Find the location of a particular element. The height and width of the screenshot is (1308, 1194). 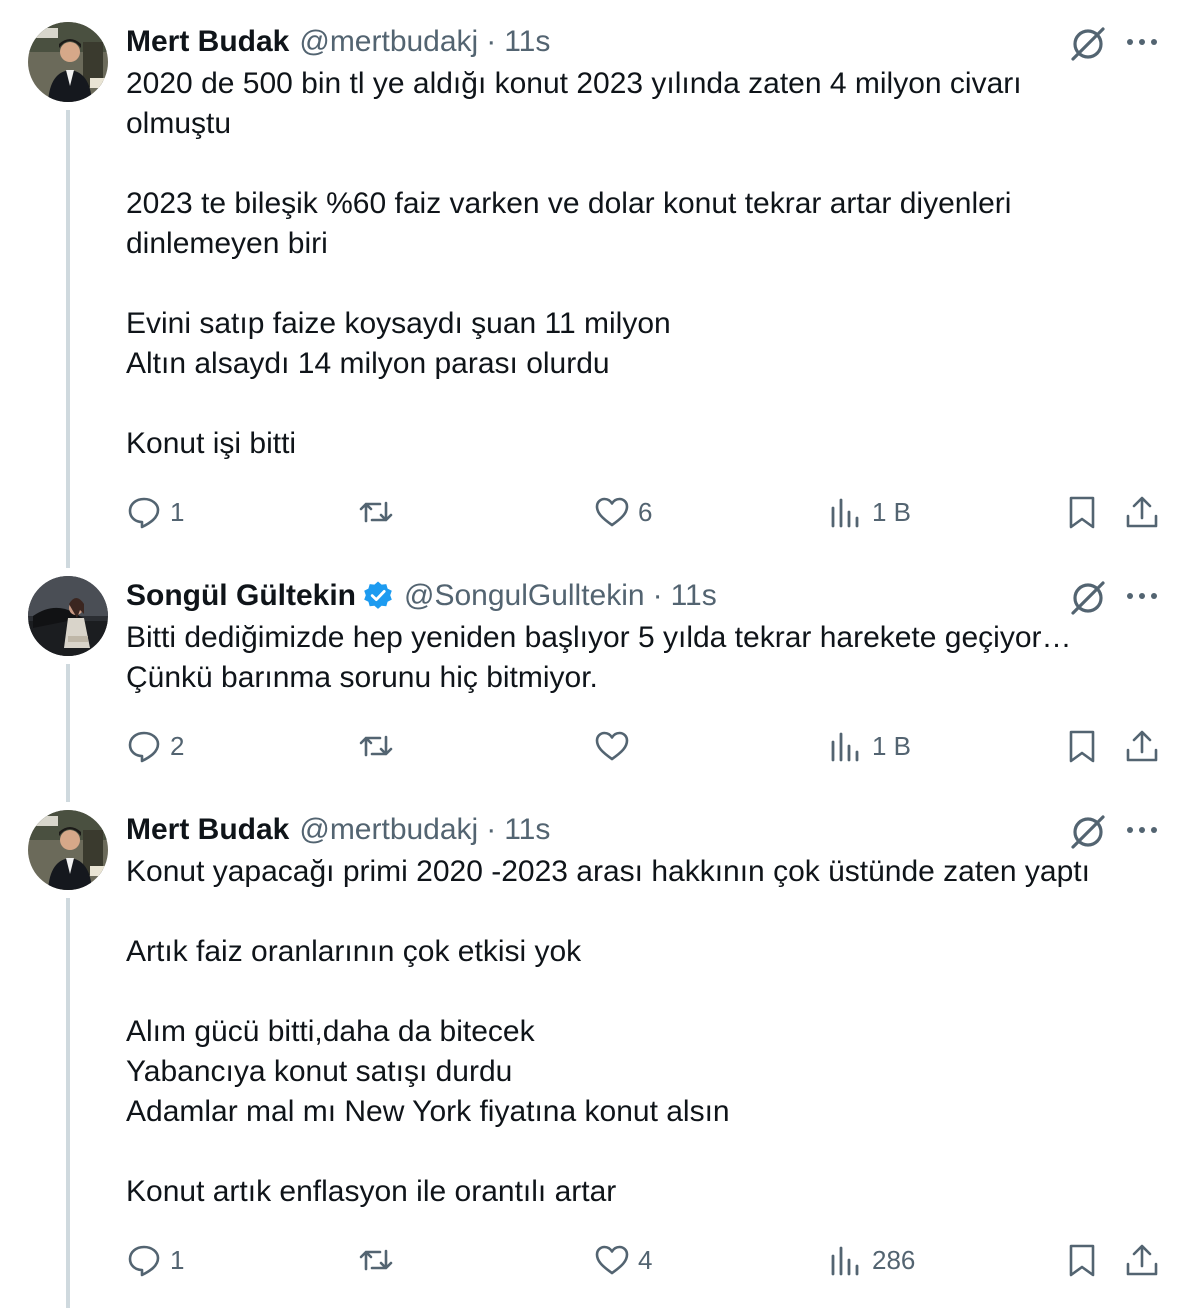

like-button: 6 is located at coordinates (623, 512).